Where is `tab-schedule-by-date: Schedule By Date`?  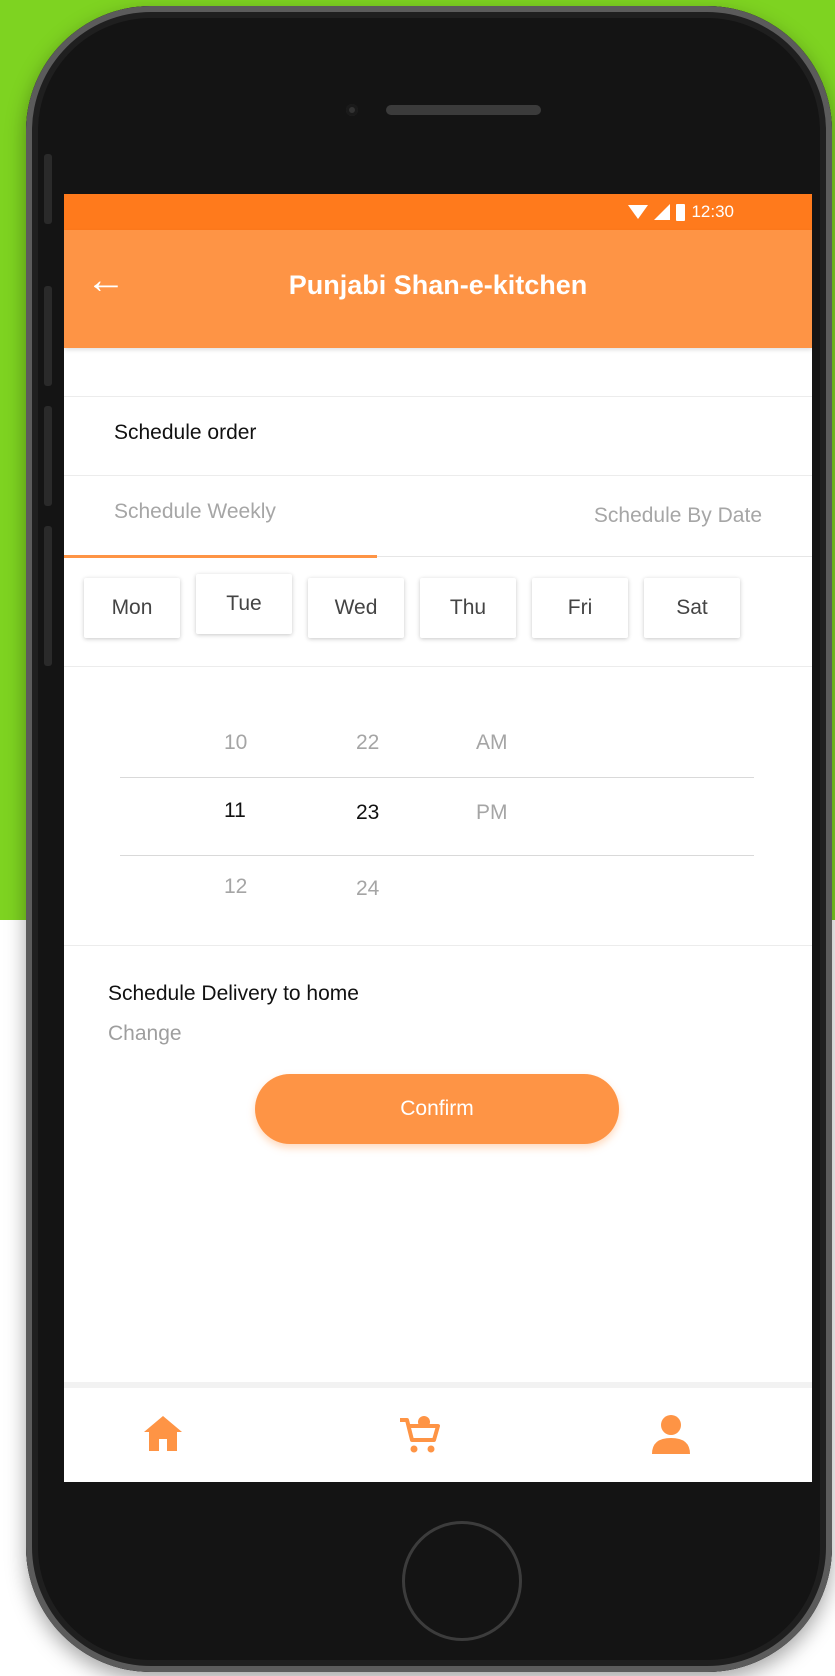 tab-schedule-by-date: Schedule By Date is located at coordinates (678, 516).